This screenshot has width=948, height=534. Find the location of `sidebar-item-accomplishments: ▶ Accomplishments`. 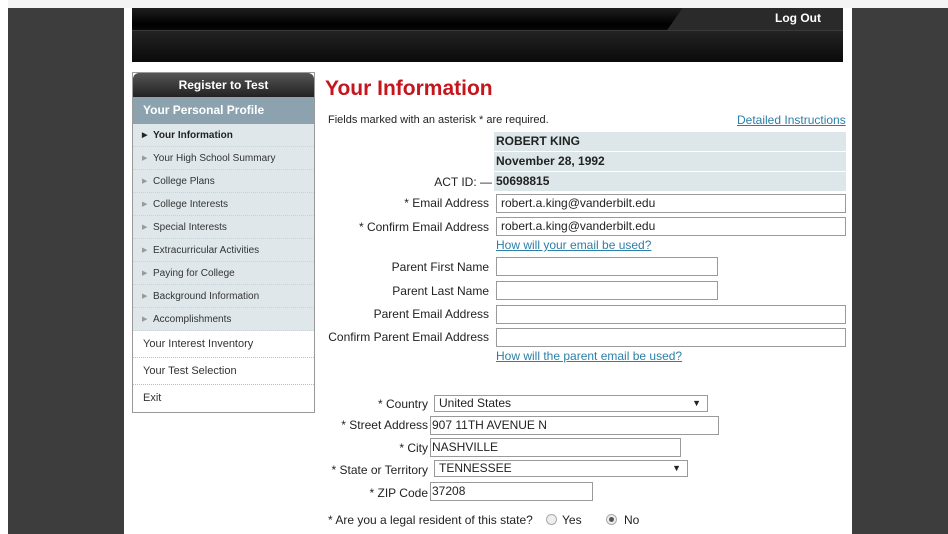

sidebar-item-accomplishments: ▶ Accomplishments is located at coordinates (223, 319).